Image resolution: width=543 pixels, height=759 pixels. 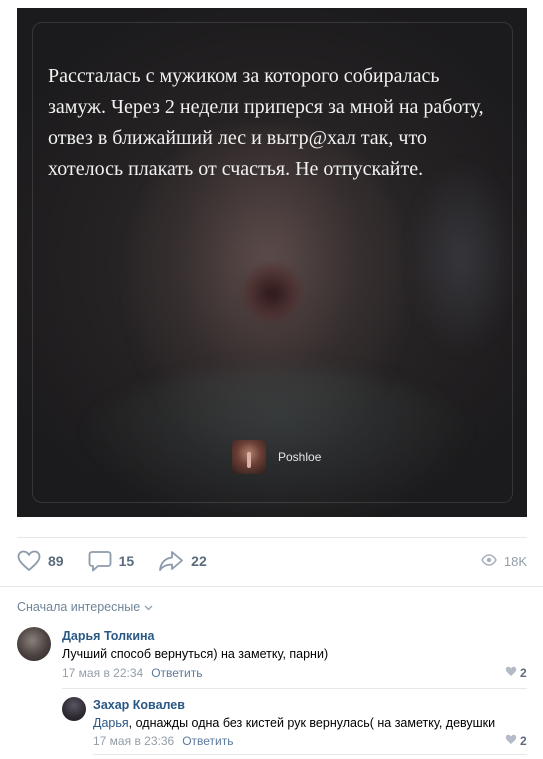 I want to click on brand-name: Poshloe, so click(x=300, y=457).